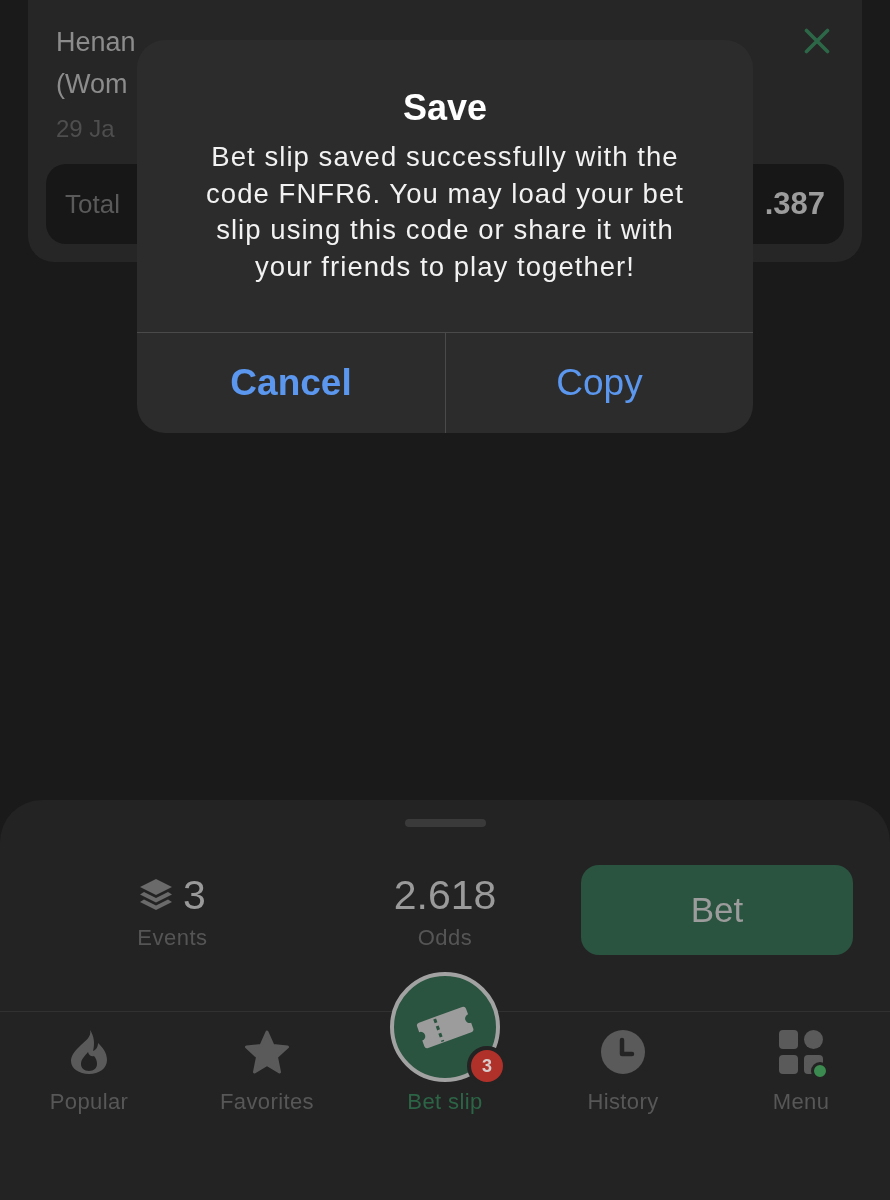 The height and width of the screenshot is (1200, 890). Describe the element at coordinates (794, 204) in the screenshot. I see `total-odds-value: .387` at that location.